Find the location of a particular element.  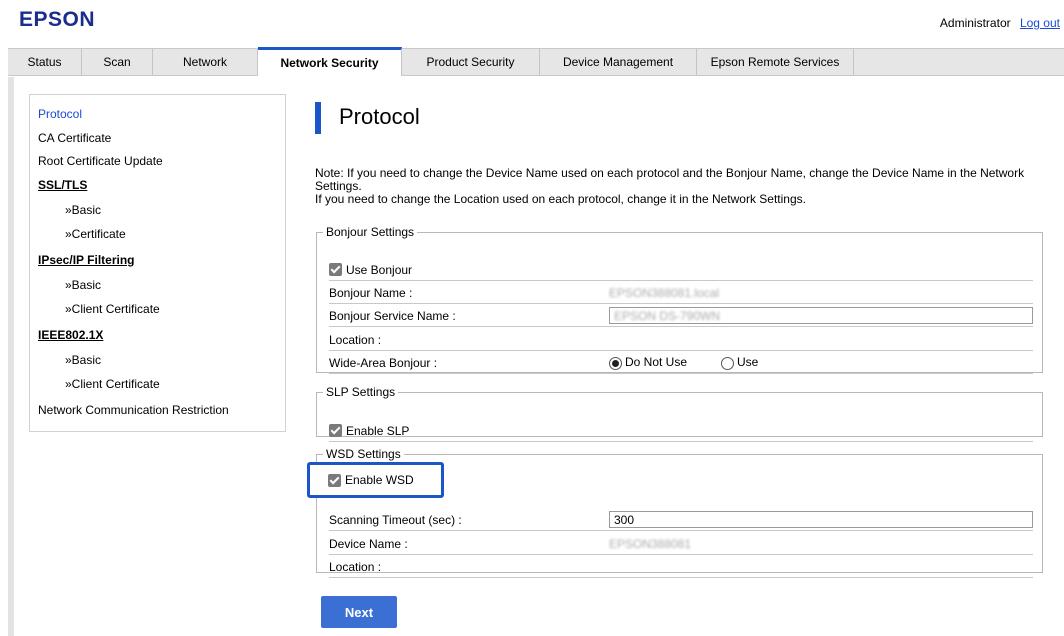

wsd-location-row: Location : is located at coordinates (681, 567).